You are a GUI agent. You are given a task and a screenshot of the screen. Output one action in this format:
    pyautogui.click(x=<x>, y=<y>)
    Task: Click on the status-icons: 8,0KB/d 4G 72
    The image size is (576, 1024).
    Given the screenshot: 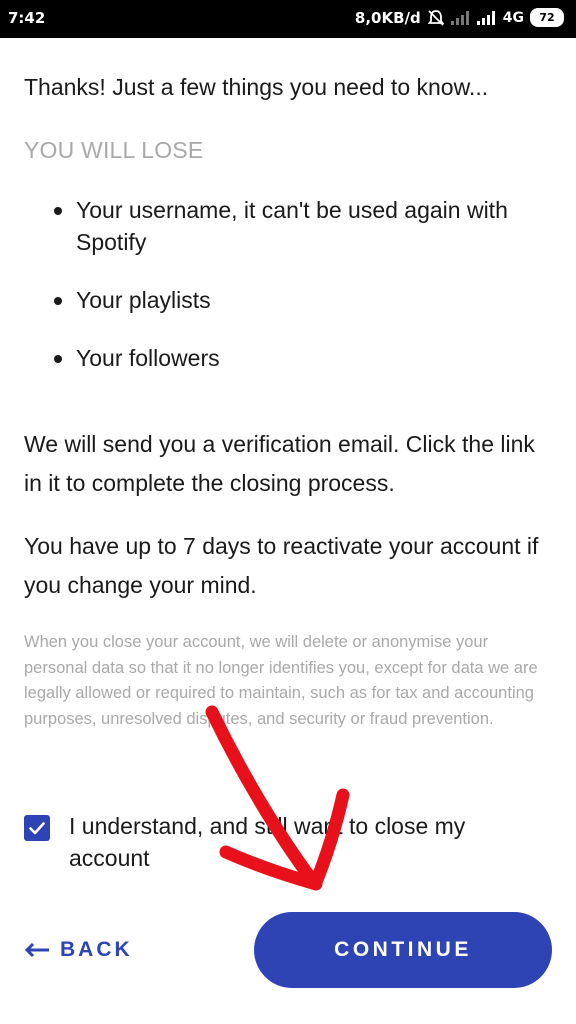 What is the action you would take?
    pyautogui.click(x=459, y=17)
    